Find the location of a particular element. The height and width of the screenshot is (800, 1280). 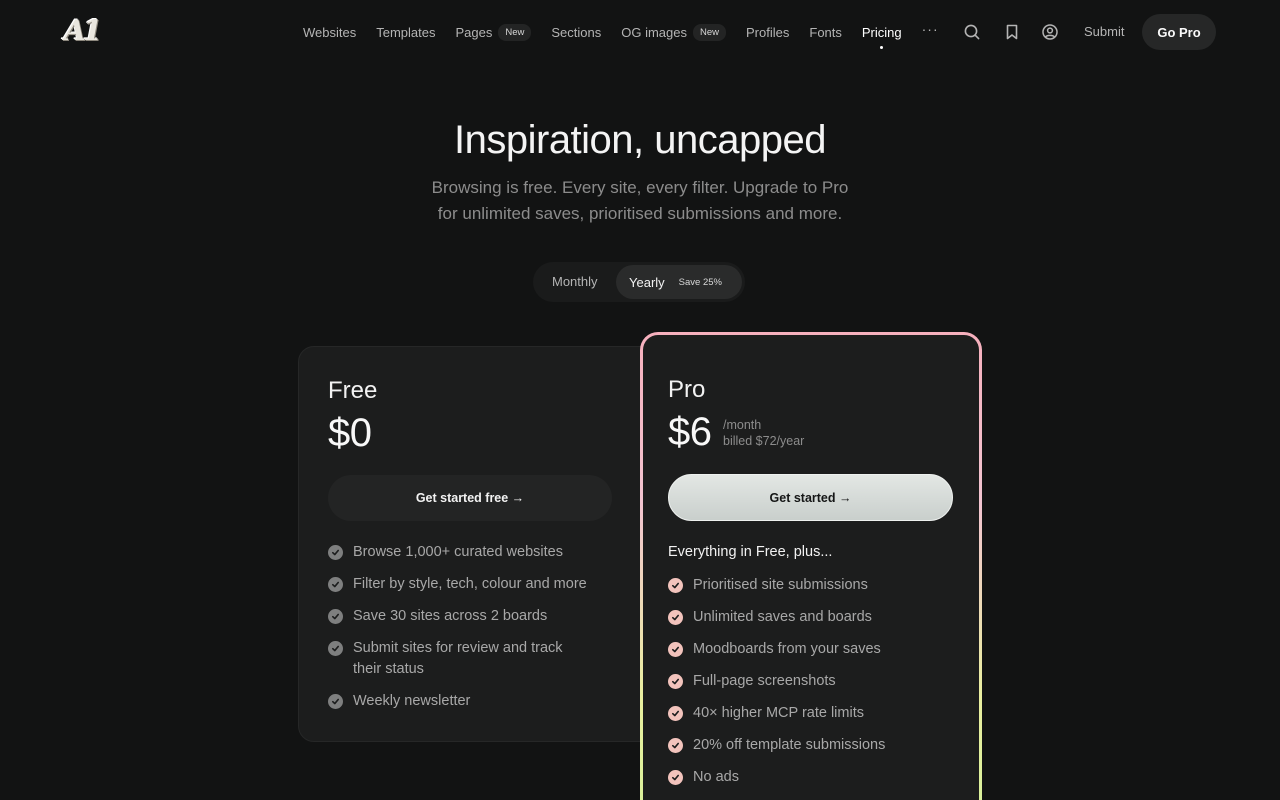

nav-link-label: Fonts is located at coordinates (825, 32).